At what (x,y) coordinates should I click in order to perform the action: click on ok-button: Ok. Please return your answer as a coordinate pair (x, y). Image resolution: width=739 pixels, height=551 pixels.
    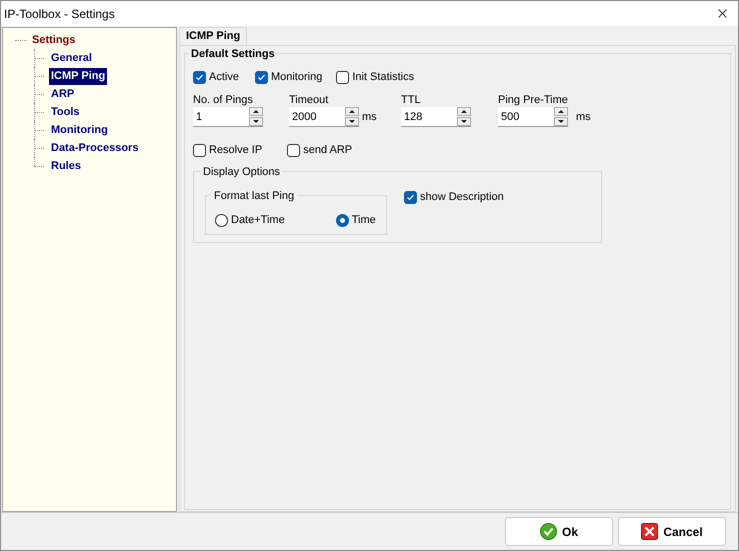
    Looking at the image, I should click on (559, 531).